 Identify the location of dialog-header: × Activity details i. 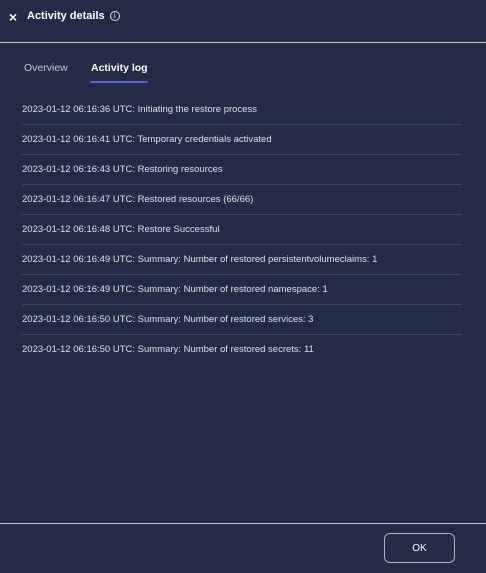
(243, 18).